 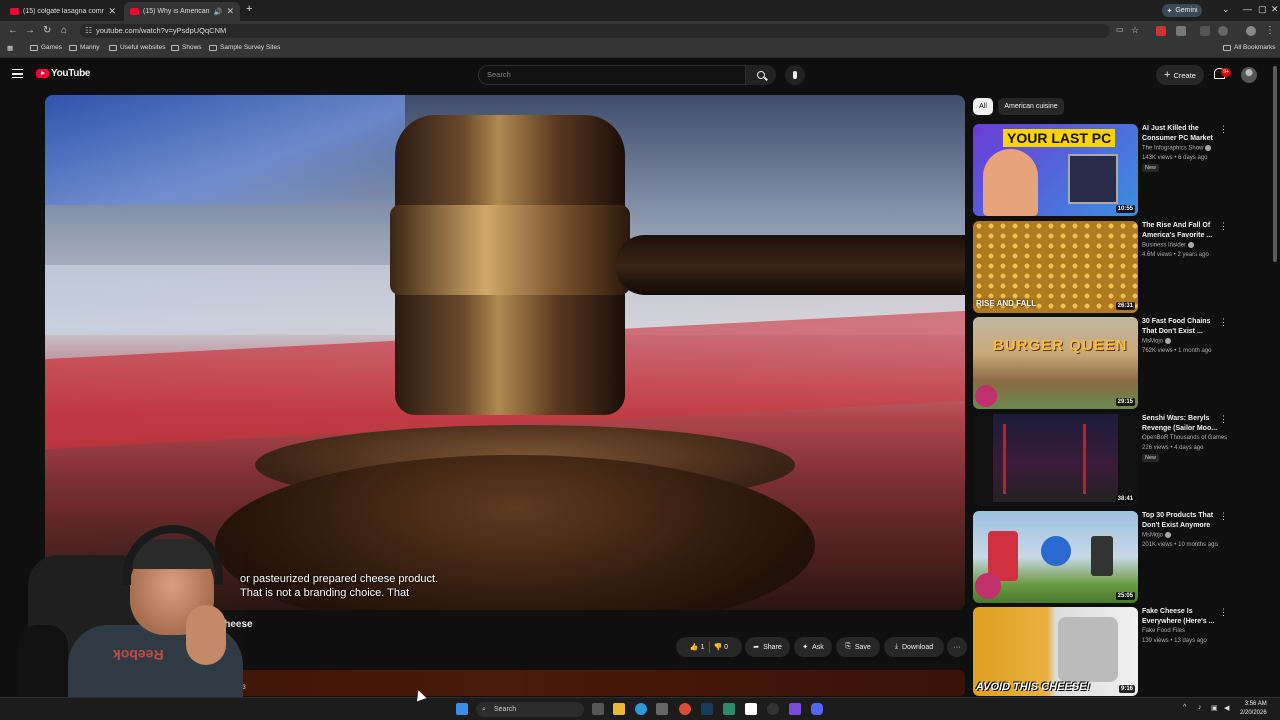 I want to click on share-button: ➦ Share, so click(x=767, y=647).